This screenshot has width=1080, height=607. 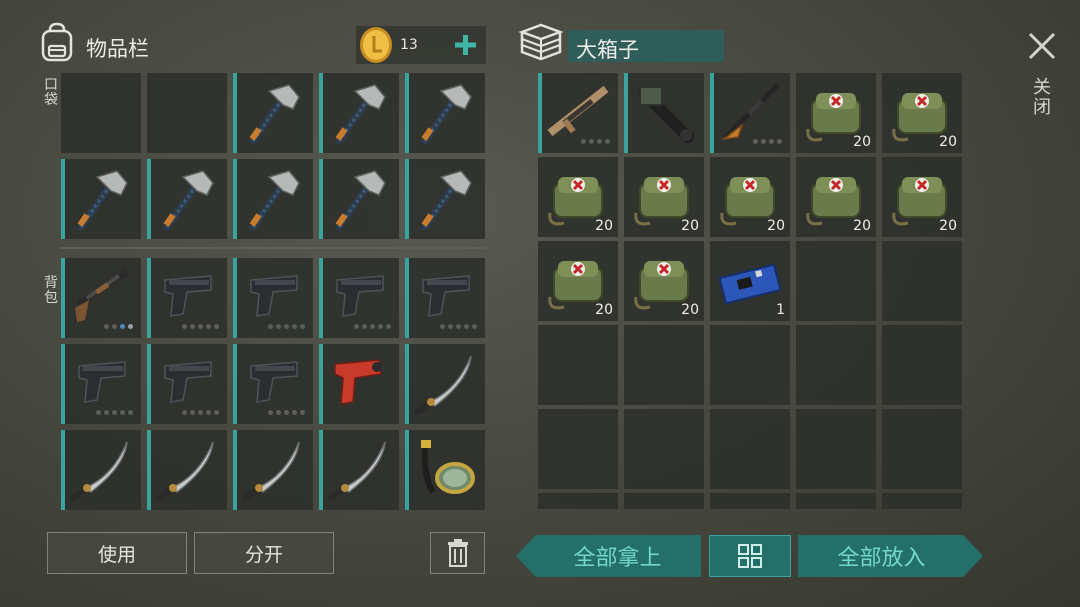 I want to click on trash-icon, so click(x=457, y=553).